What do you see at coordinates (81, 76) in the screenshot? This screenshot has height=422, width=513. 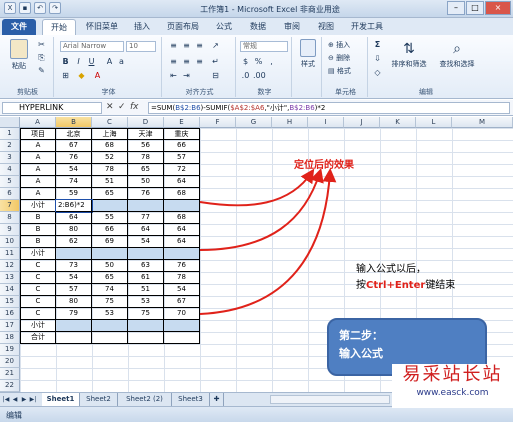 I see `fill-color-icon: ◆` at bounding box center [81, 76].